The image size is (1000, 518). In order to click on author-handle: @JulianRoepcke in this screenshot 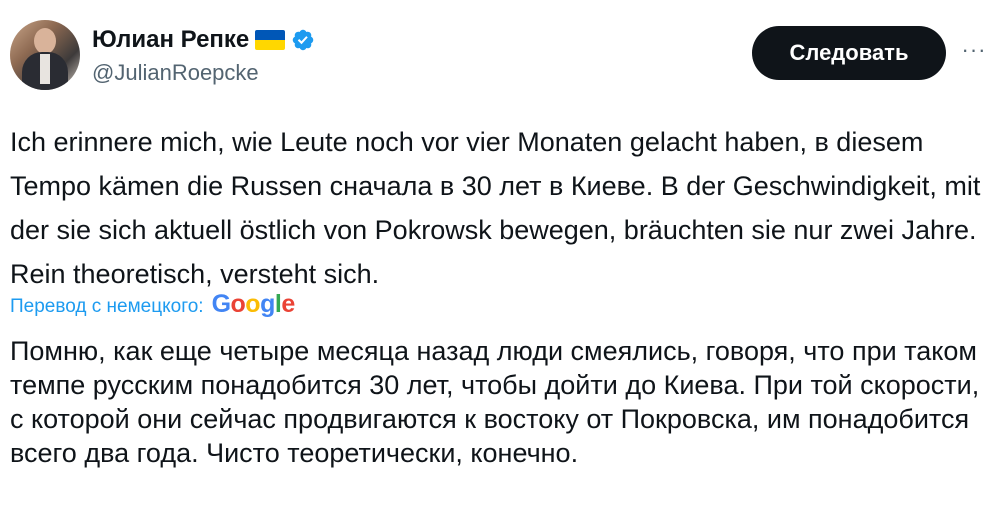, I will do `click(175, 73)`.